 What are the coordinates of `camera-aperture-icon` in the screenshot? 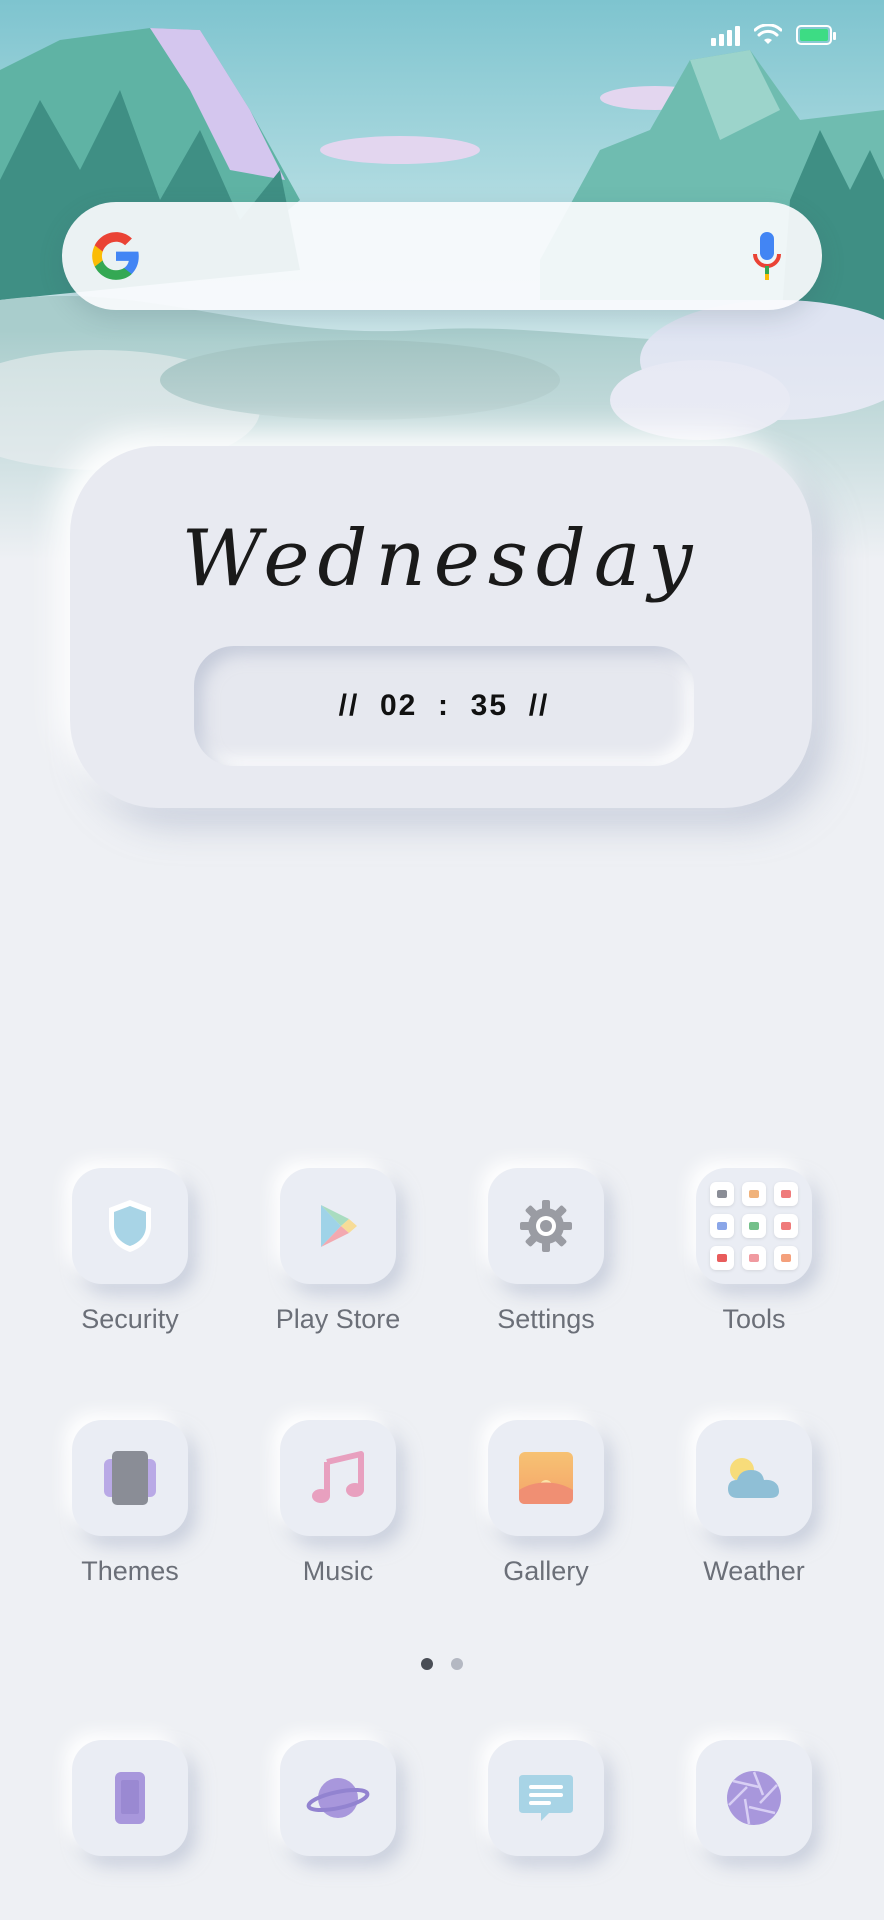 It's located at (754, 1798).